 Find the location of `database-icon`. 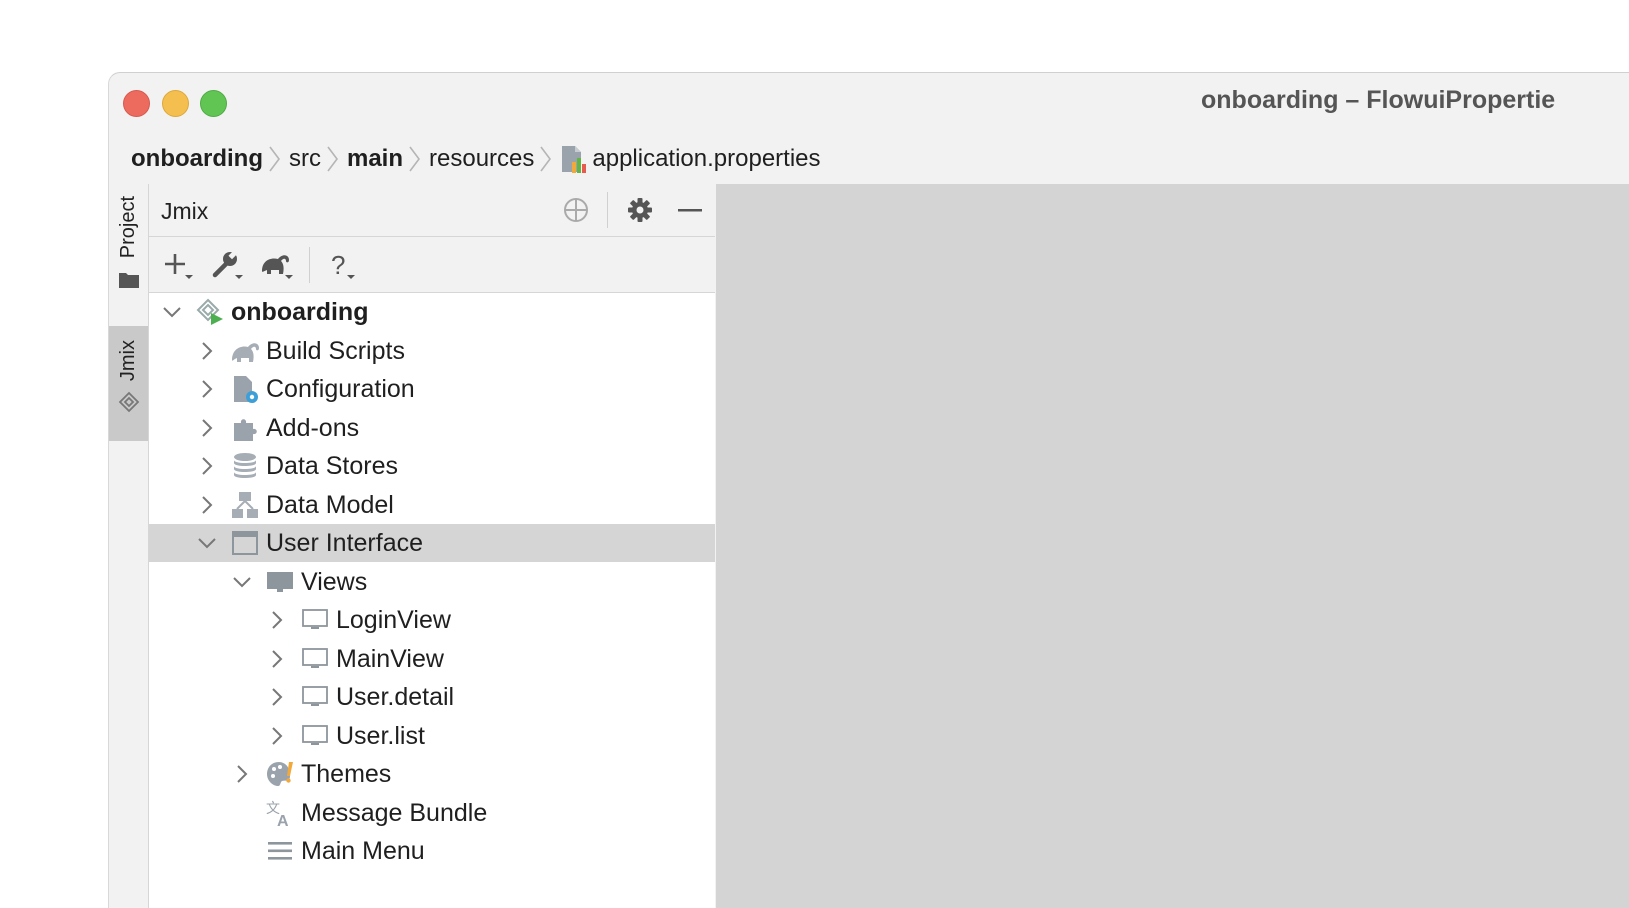

database-icon is located at coordinates (245, 465).